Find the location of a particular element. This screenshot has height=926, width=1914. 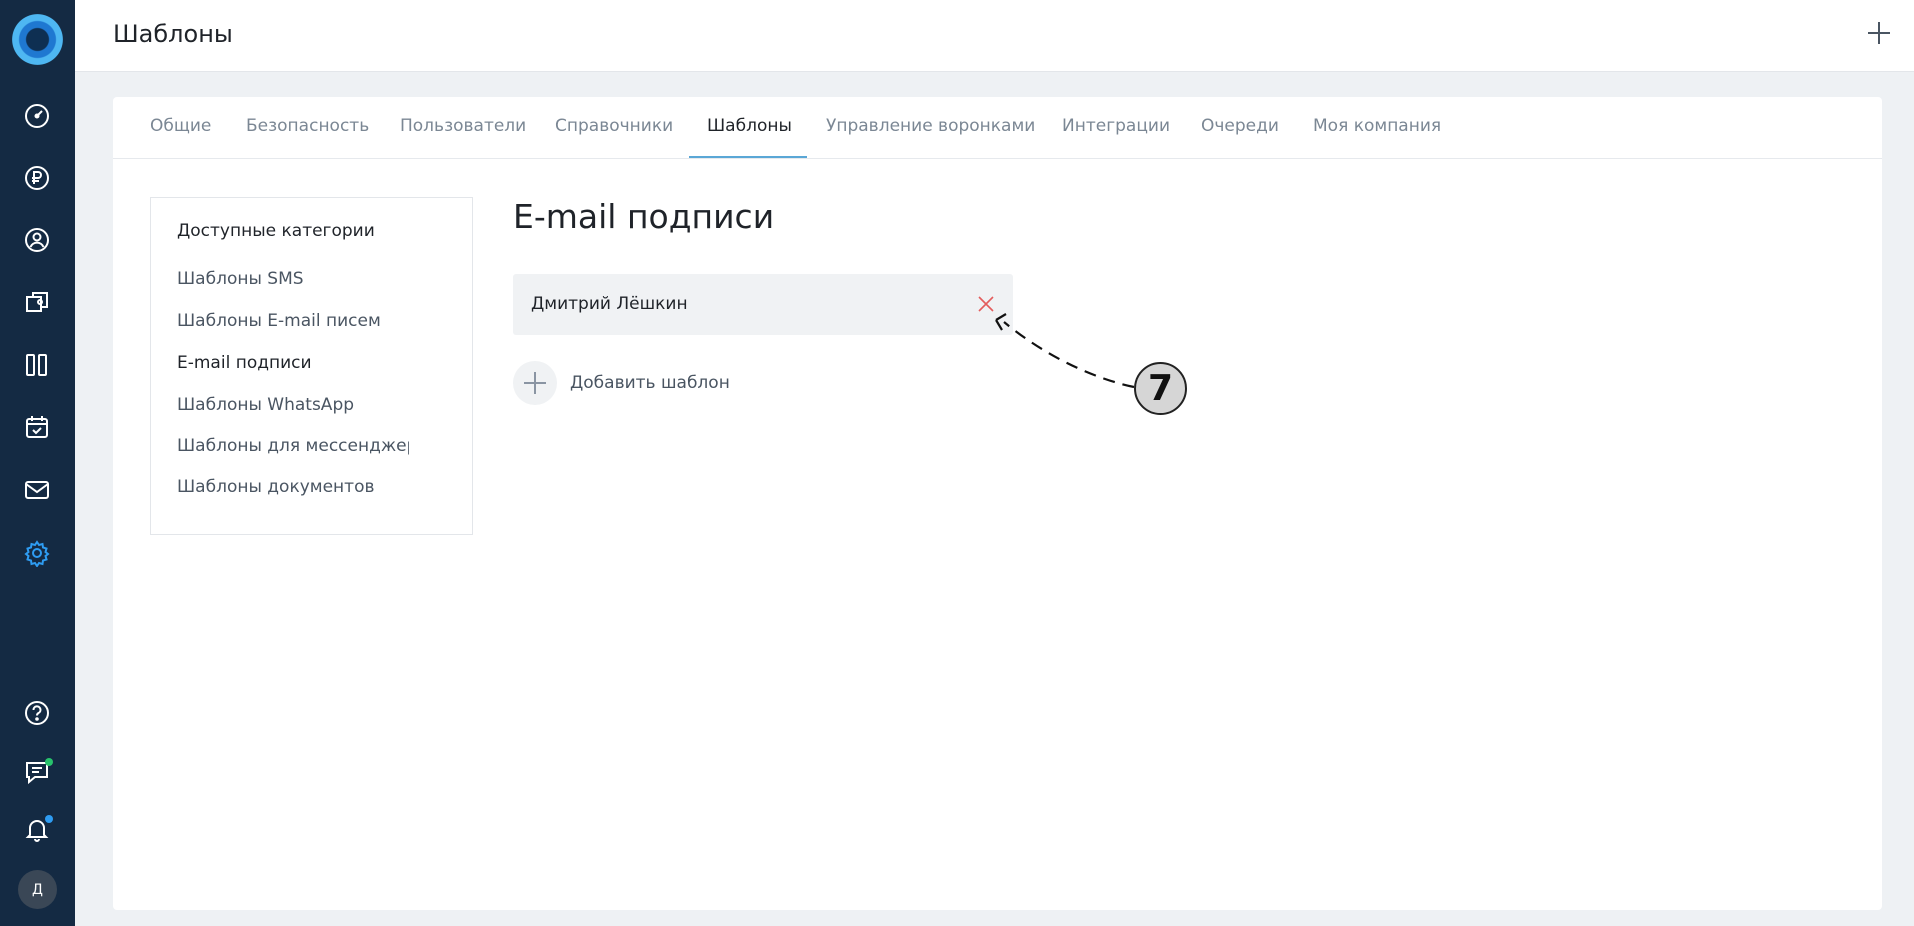

section-title: E-mail подписи is located at coordinates (644, 216).